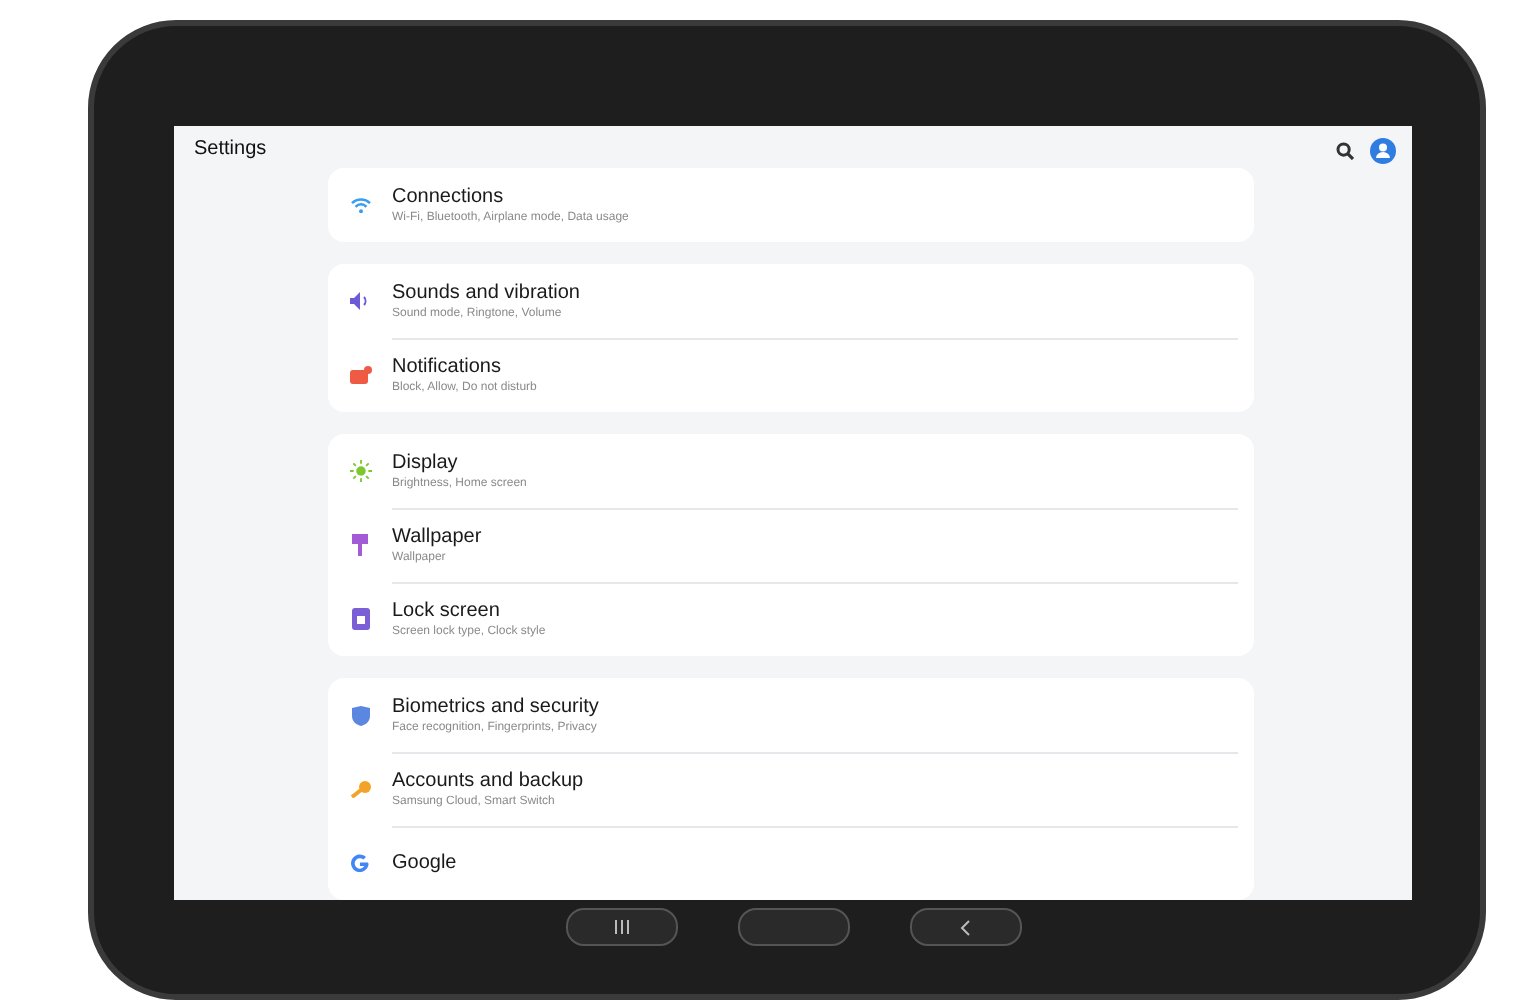  Describe the element at coordinates (459, 463) in the screenshot. I see `setting-title: Display` at that location.